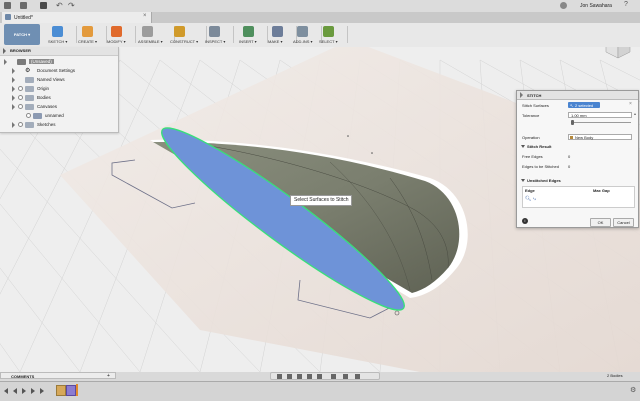 The image size is (640, 401). What do you see at coordinates (345, 376) in the screenshot?
I see `grid-settings-icon` at bounding box center [345, 376].